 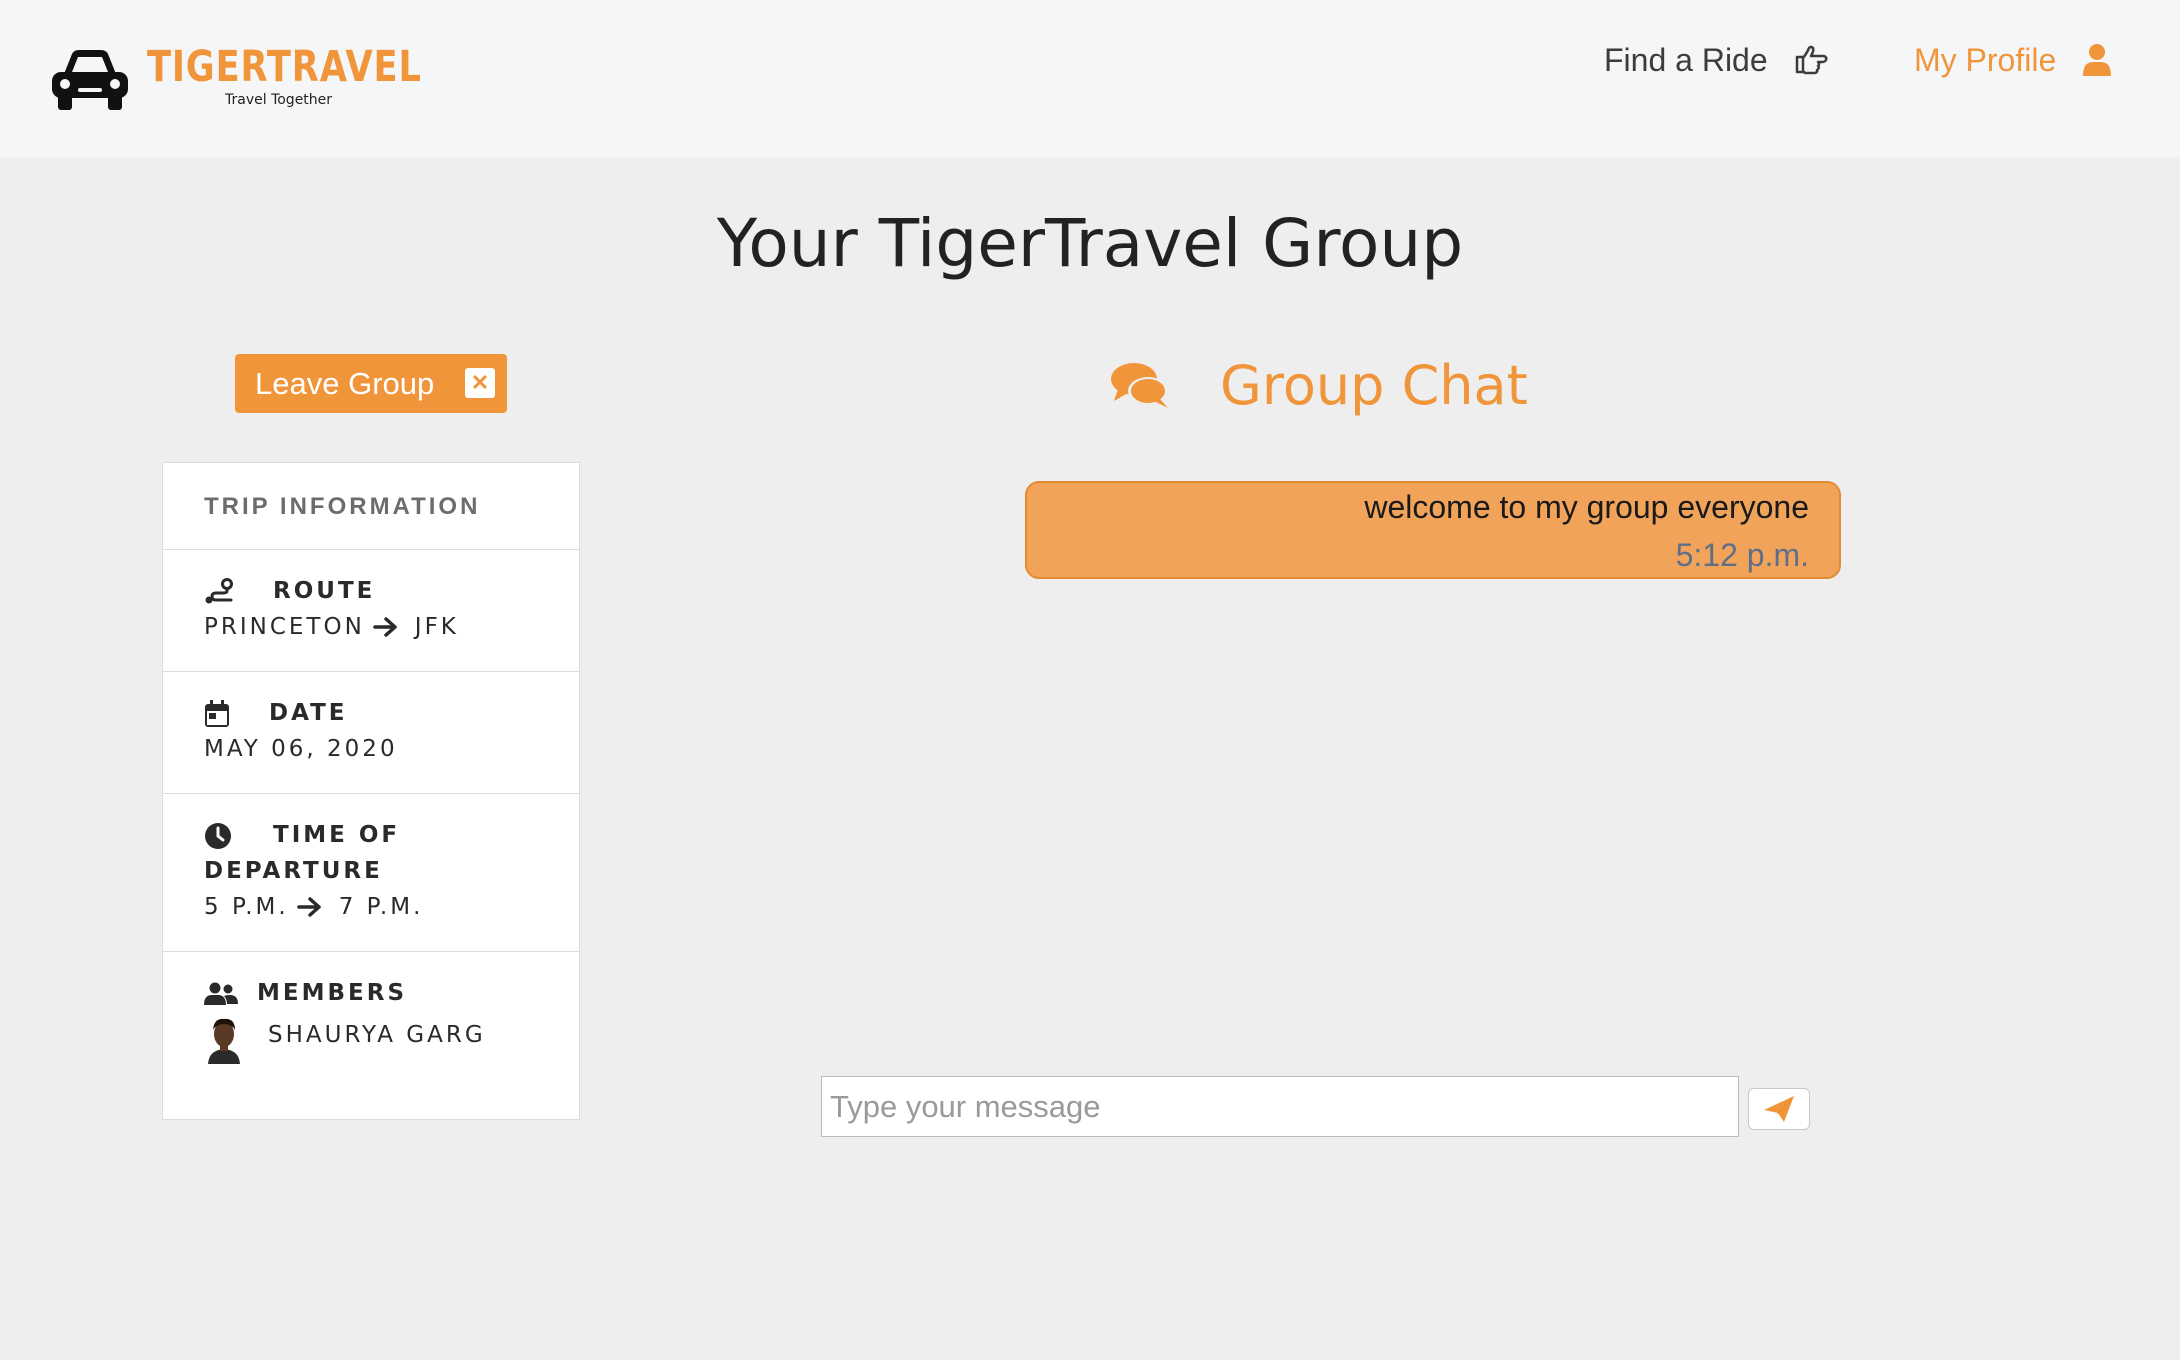 I want to click on chat-message: welcome to my group everyone 5:12 p.m., so click(x=1433, y=530).